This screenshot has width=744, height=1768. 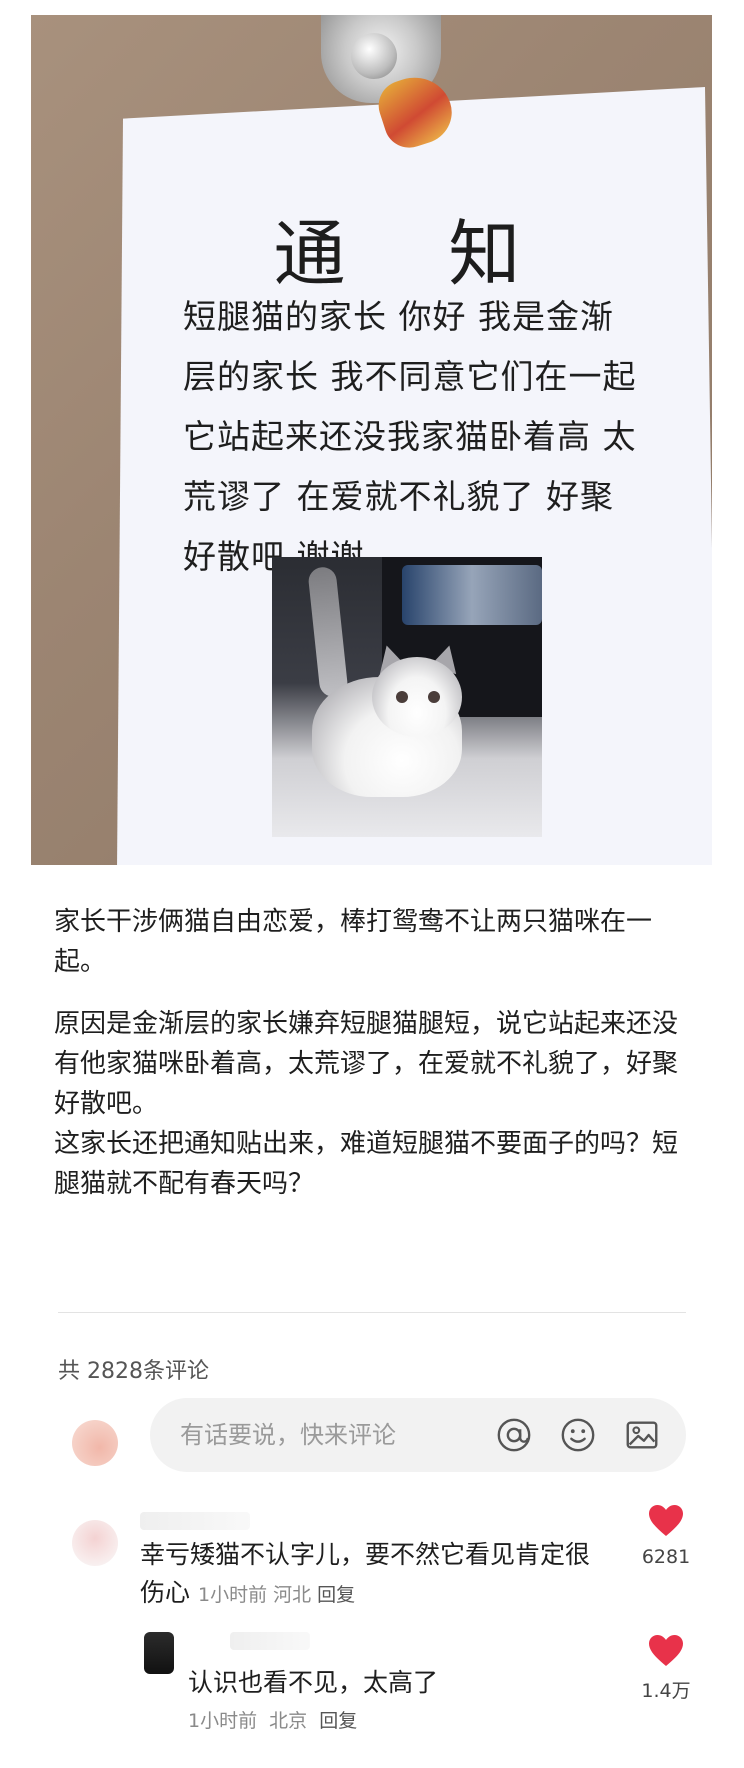 I want to click on comment-1: 幸亏矮猫不认字儿，要不然它看见肯定很伤心 1小时前 河北 回复, so click(x=370, y=1575).